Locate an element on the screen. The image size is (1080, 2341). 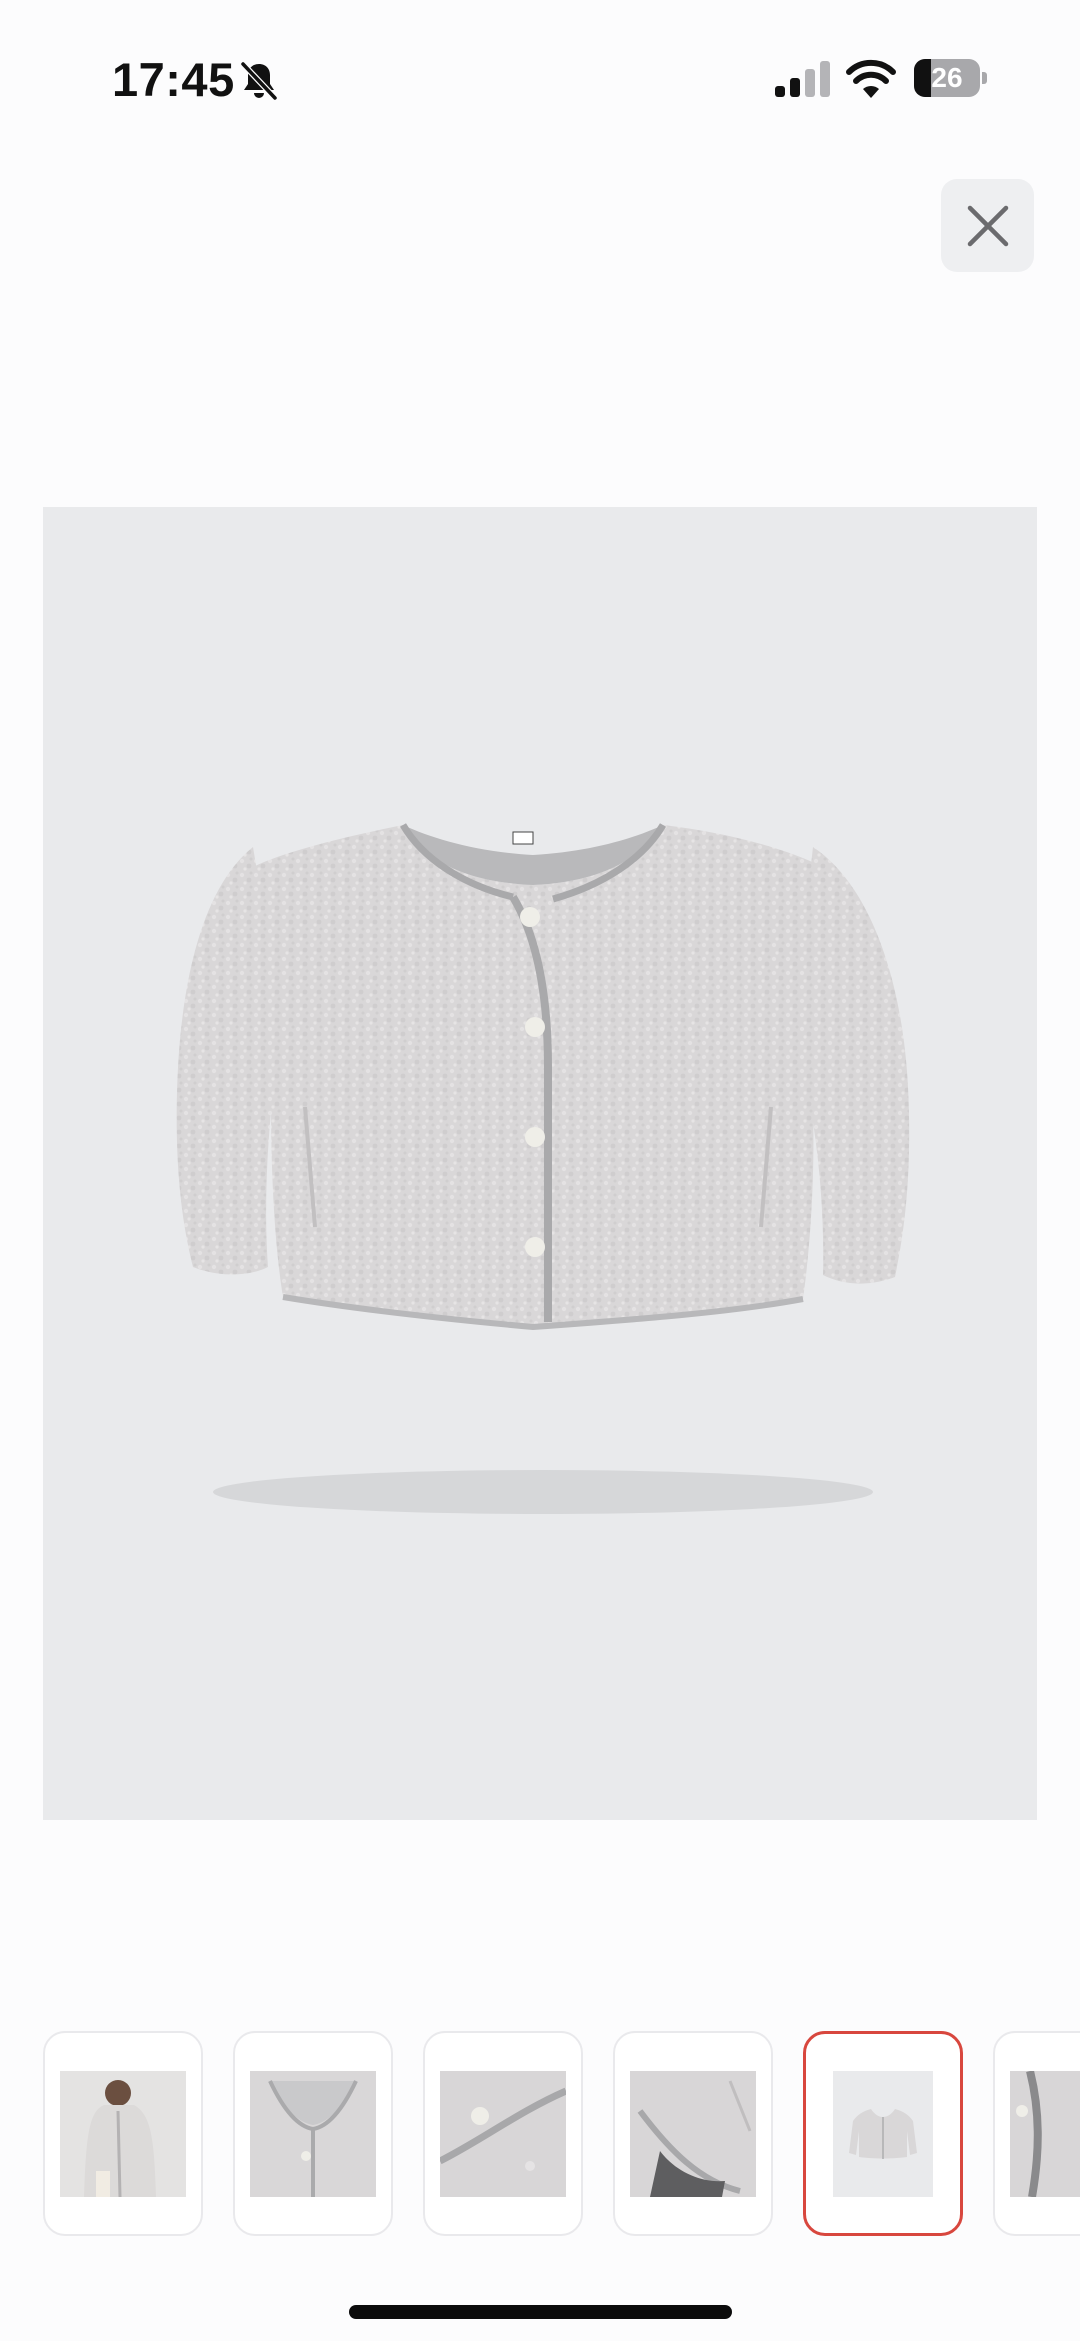
close-icon is located at coordinates (987, 225).